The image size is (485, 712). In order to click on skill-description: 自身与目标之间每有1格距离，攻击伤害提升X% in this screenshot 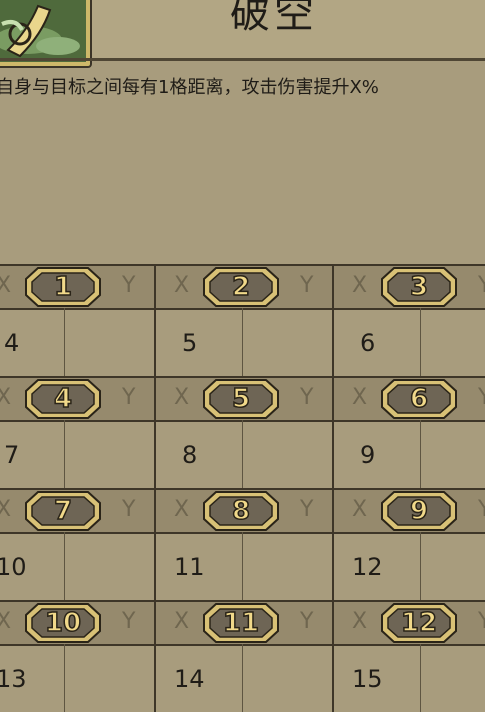, I will do `click(189, 87)`.